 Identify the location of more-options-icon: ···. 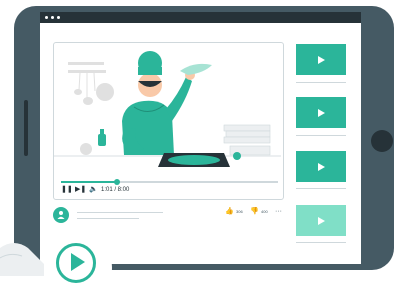
(278, 212).